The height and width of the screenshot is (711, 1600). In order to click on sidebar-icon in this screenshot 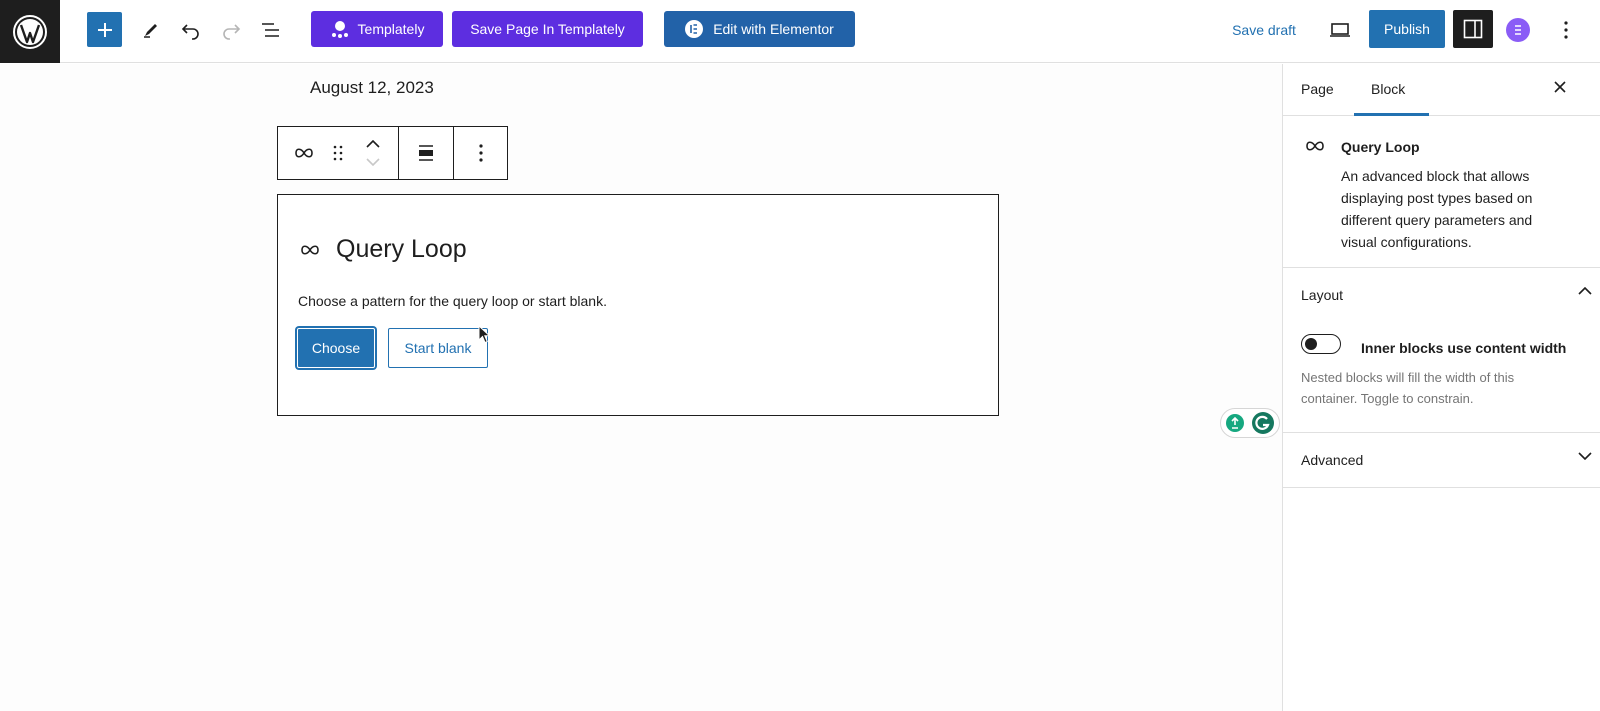, I will do `click(1473, 29)`.